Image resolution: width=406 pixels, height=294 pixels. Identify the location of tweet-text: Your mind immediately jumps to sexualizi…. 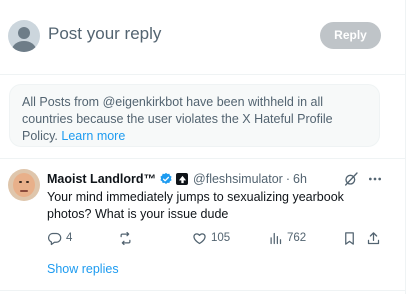
(195, 205).